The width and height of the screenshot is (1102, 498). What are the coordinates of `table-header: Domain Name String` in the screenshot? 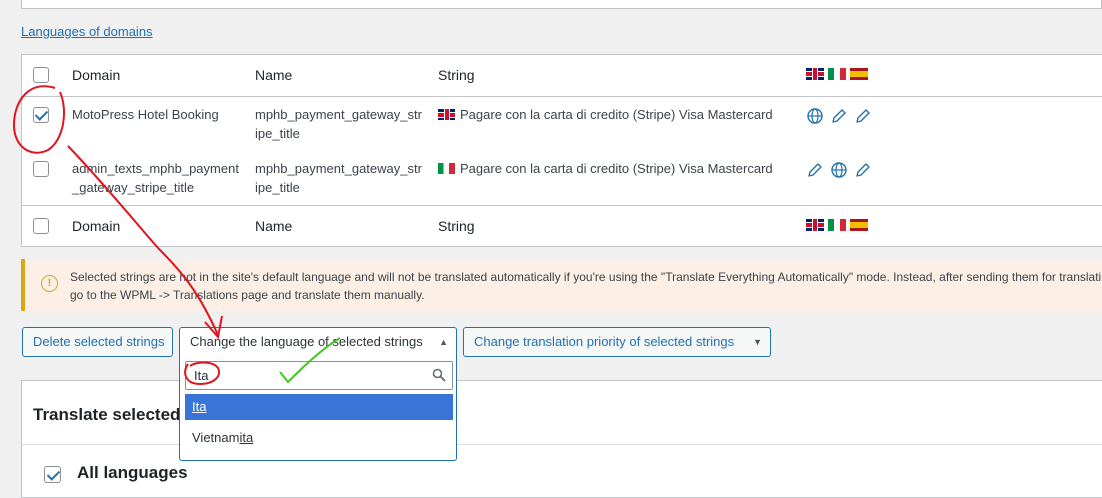 It's located at (562, 76).